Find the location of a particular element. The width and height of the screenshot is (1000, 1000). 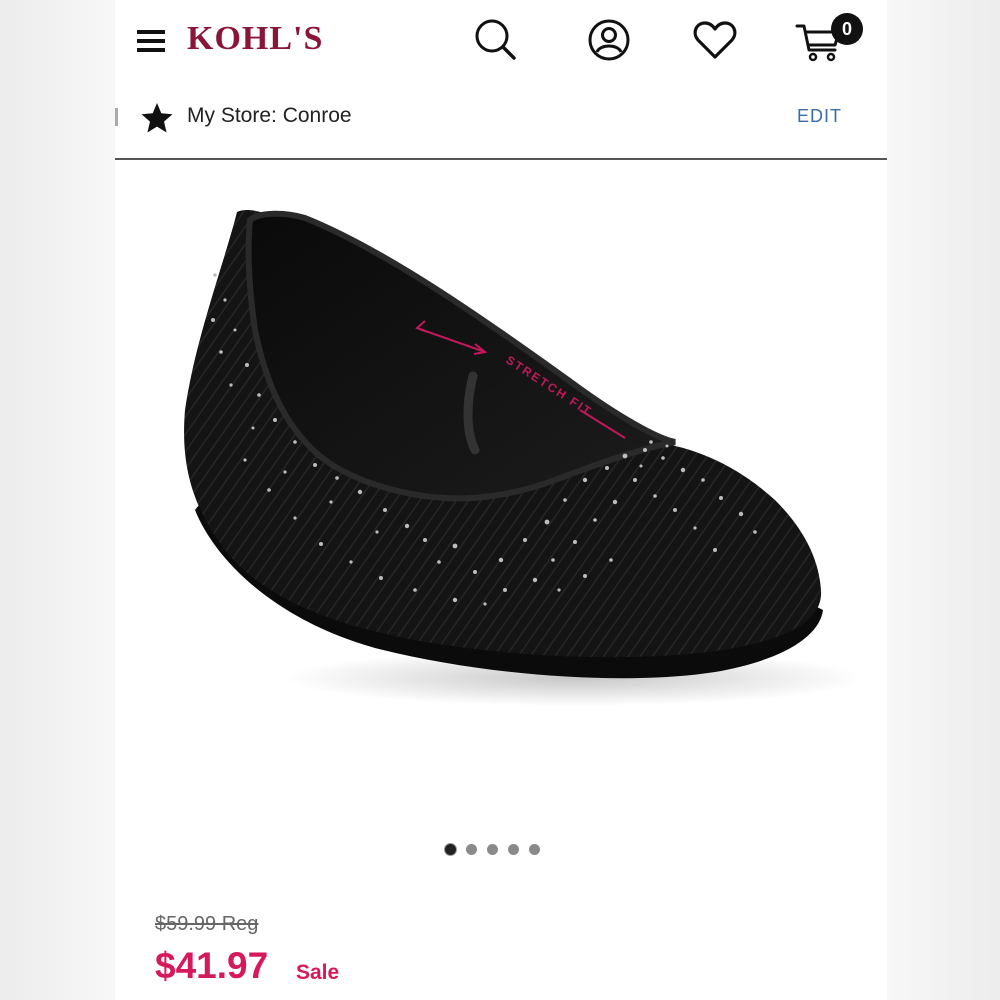

kohls-logo: KOHL'S is located at coordinates (255, 39).